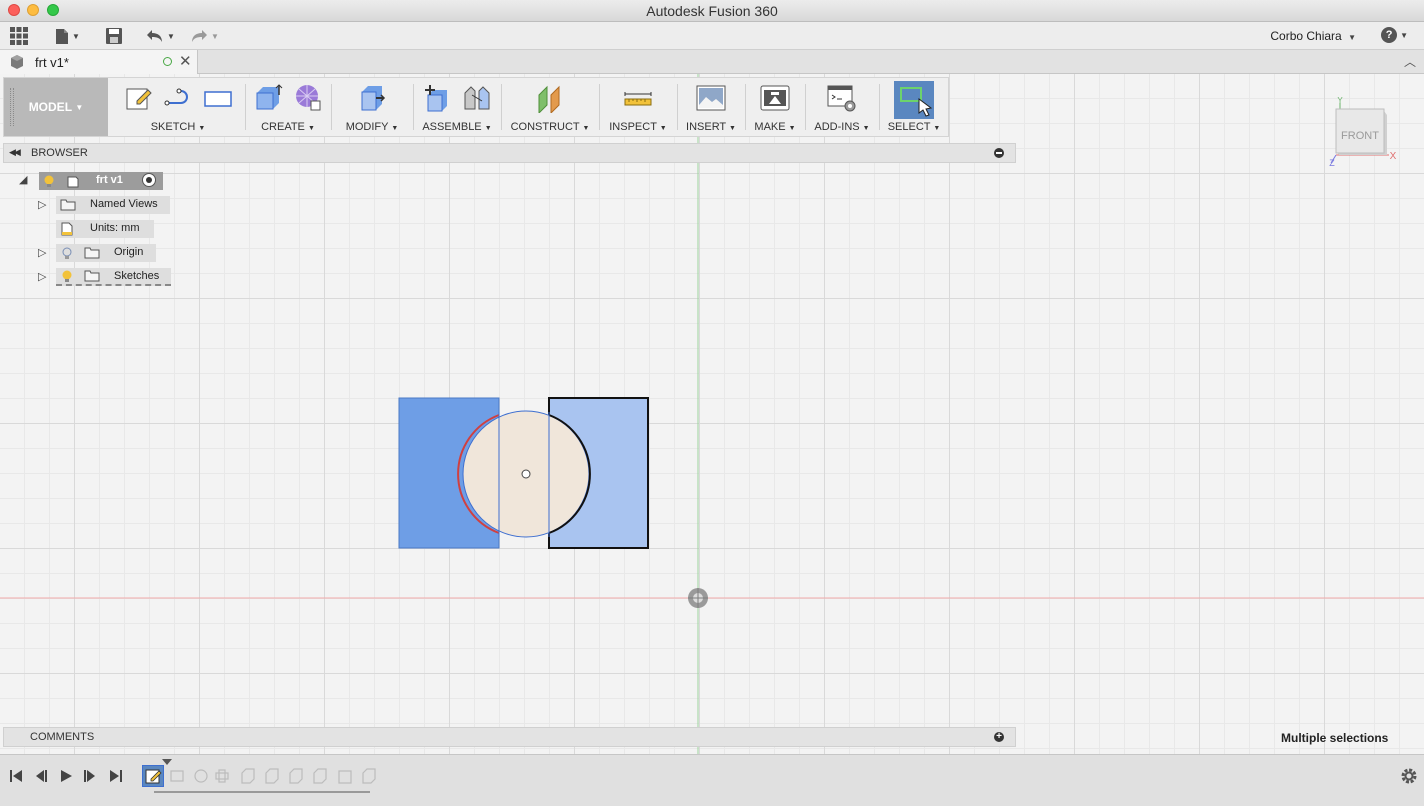  Describe the element at coordinates (711, 98) in the screenshot. I see `insert-image-icon` at that location.